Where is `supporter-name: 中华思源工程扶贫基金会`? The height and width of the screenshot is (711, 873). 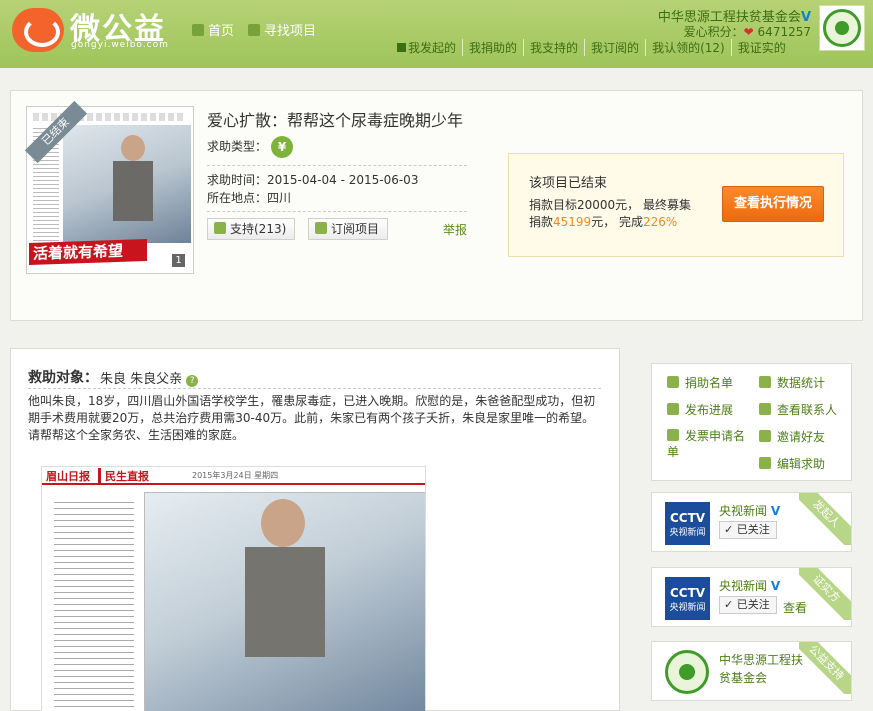 supporter-name: 中华思源工程扶贫基金会 is located at coordinates (764, 669).